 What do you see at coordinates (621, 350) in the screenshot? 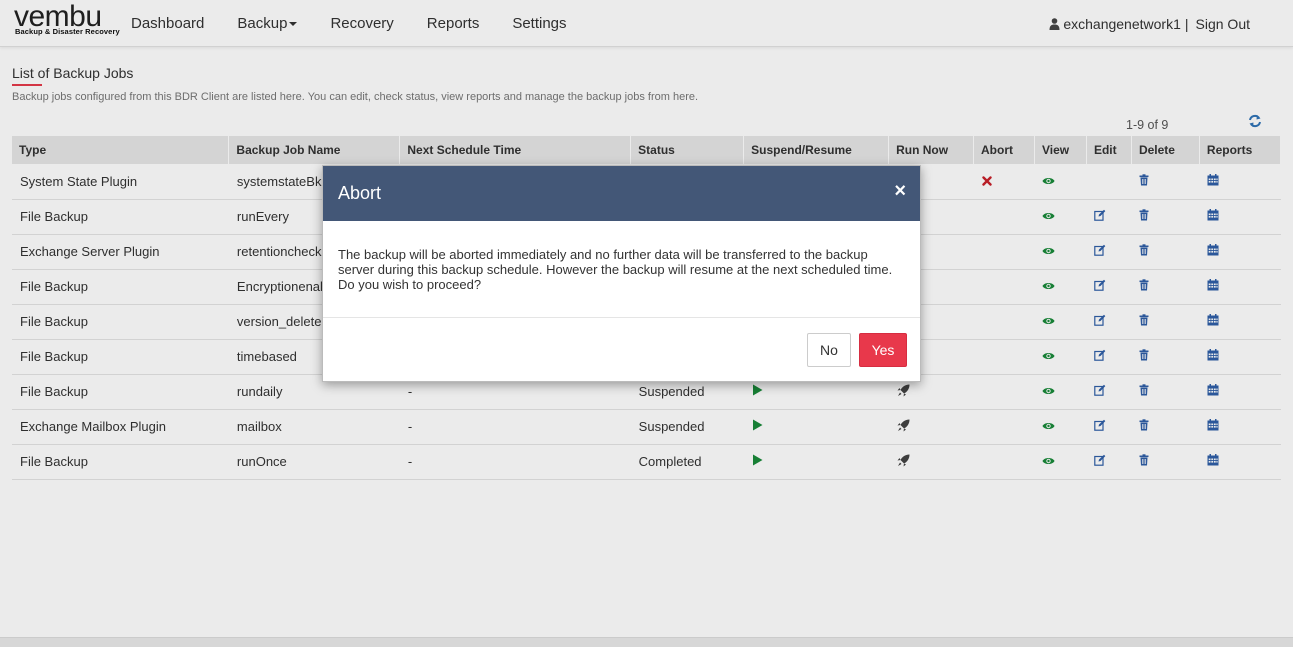
I see `dialog-footer: No Yes` at bounding box center [621, 350].